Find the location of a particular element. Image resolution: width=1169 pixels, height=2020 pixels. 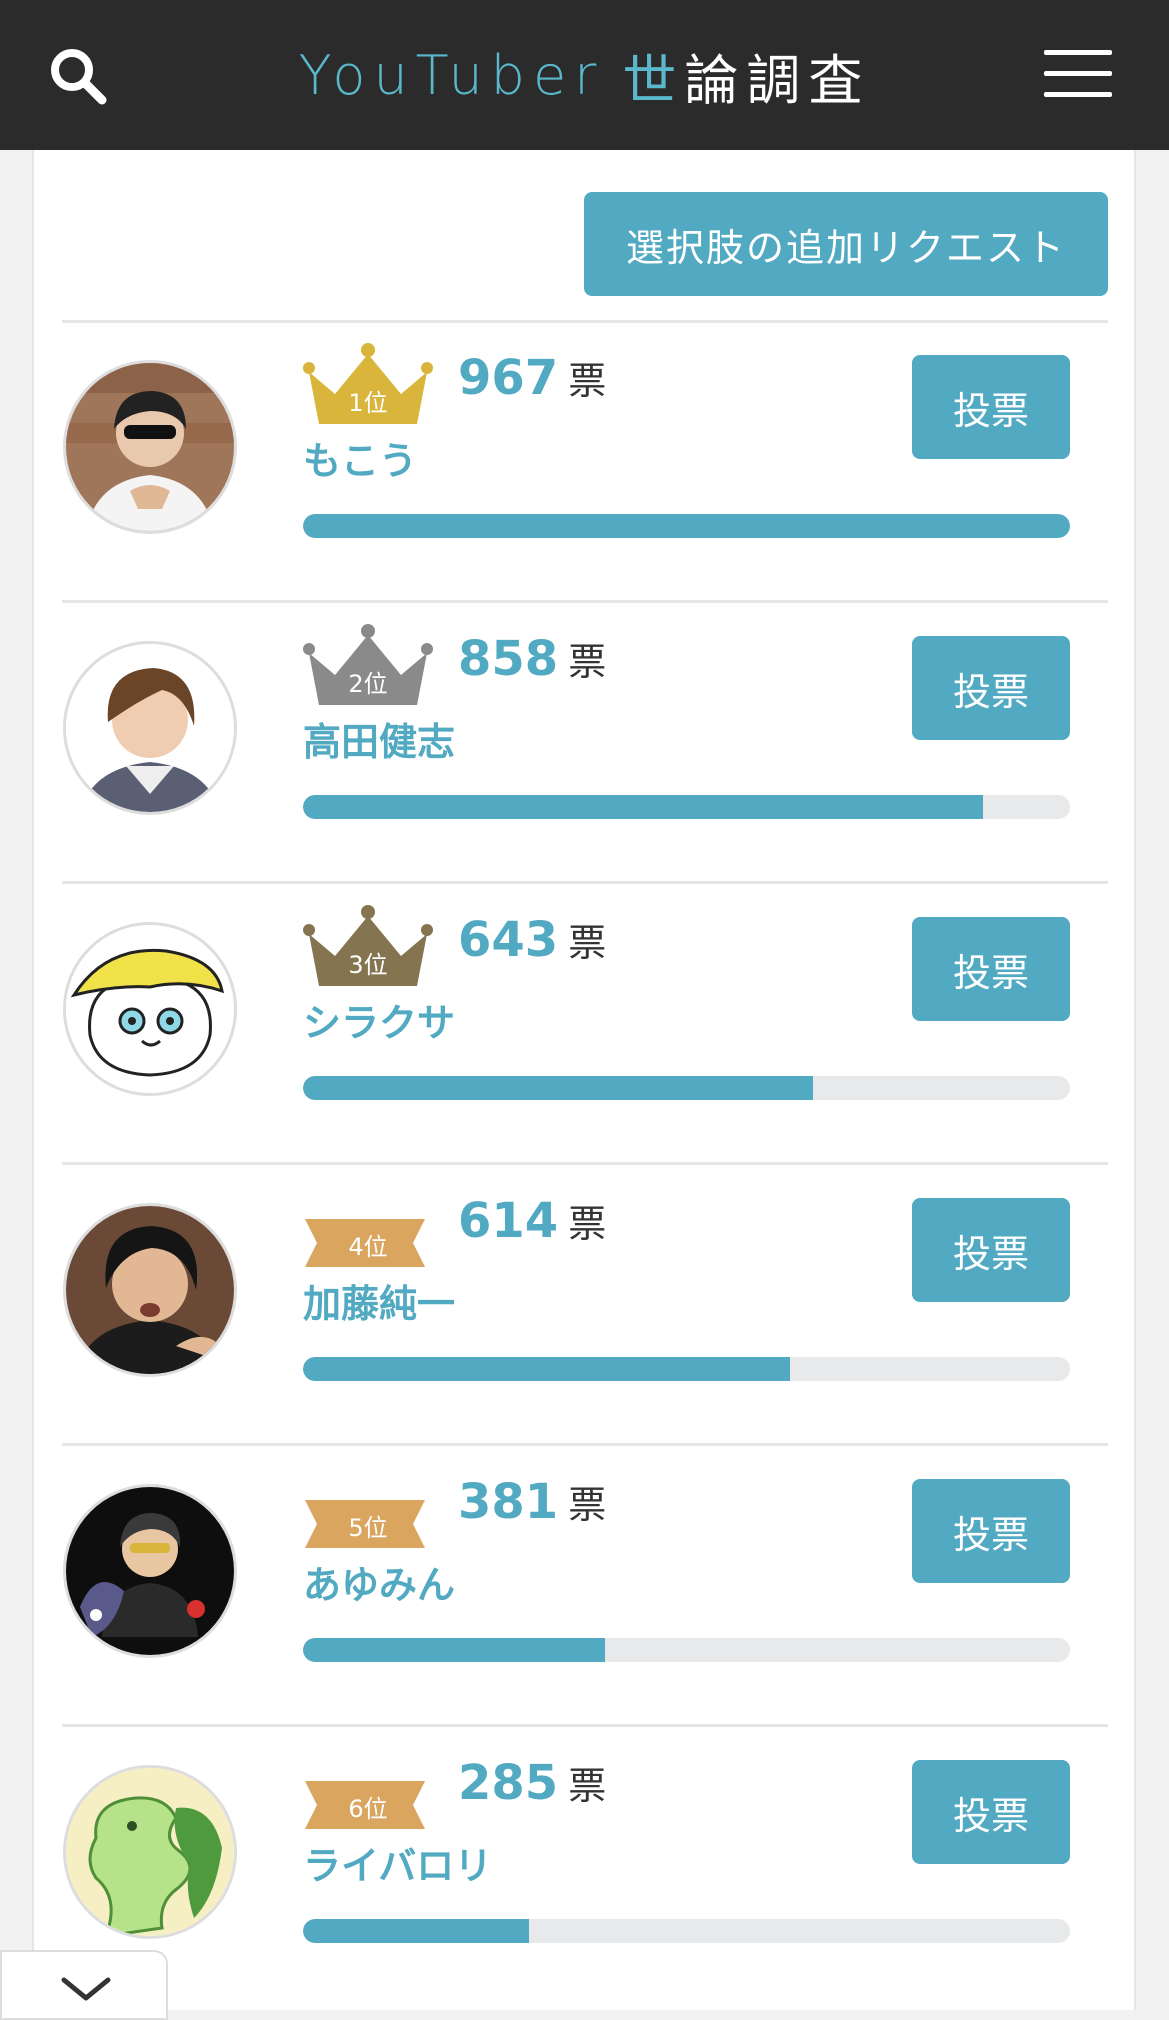

rank-badge: 1位 is located at coordinates (368, 384).